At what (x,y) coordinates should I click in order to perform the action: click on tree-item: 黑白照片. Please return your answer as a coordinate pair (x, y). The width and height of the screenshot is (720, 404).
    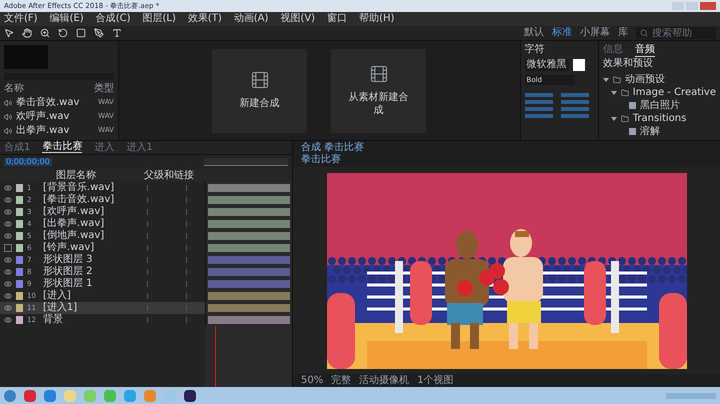
    Looking at the image, I should click on (660, 105).